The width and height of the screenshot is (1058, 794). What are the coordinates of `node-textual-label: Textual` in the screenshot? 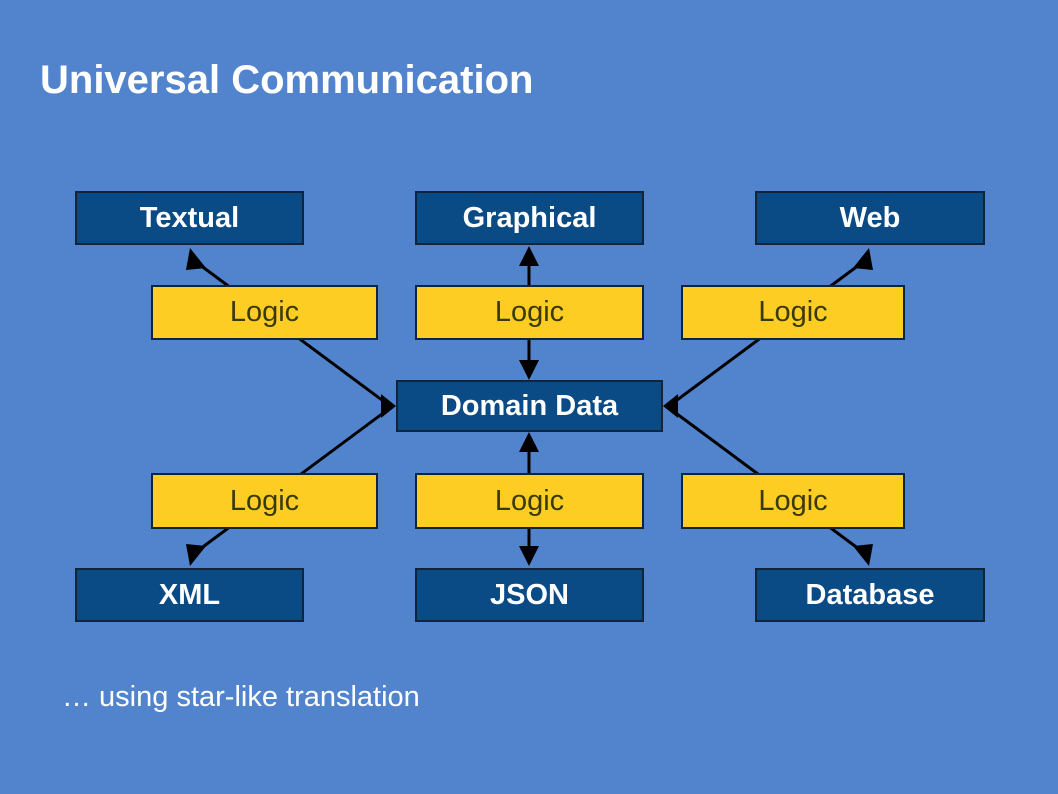 It's located at (189, 217).